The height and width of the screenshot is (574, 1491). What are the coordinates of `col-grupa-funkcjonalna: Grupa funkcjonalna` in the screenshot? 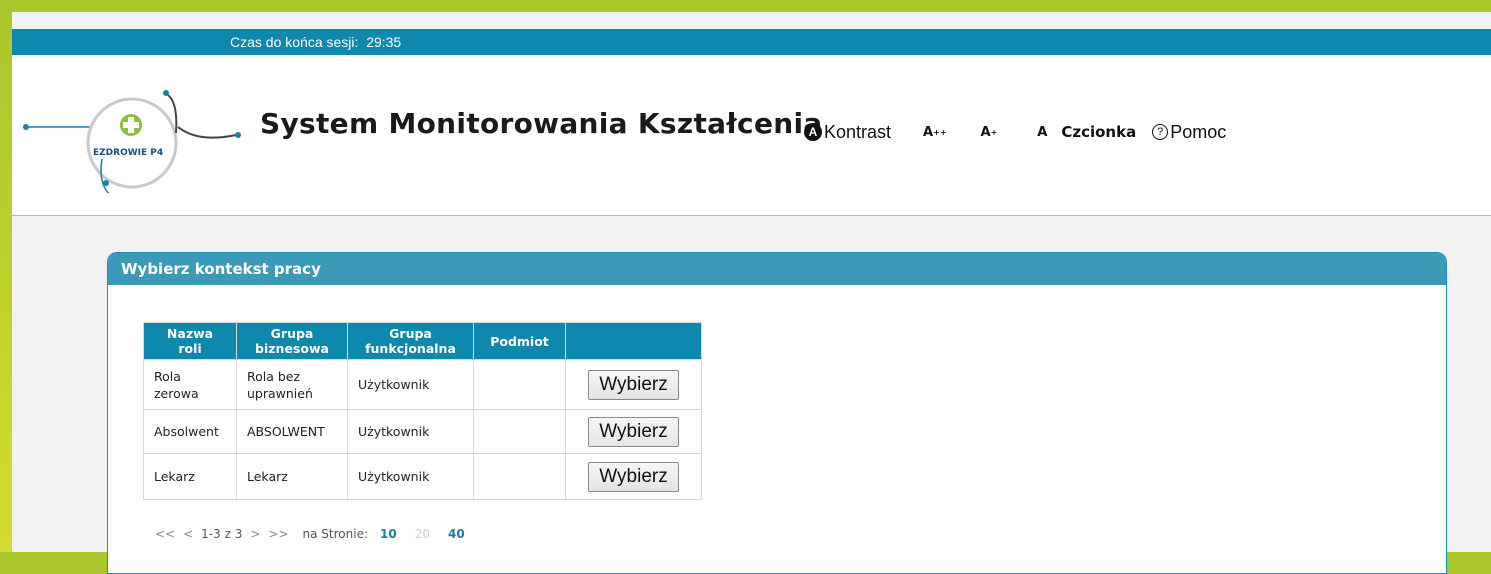 It's located at (410, 341).